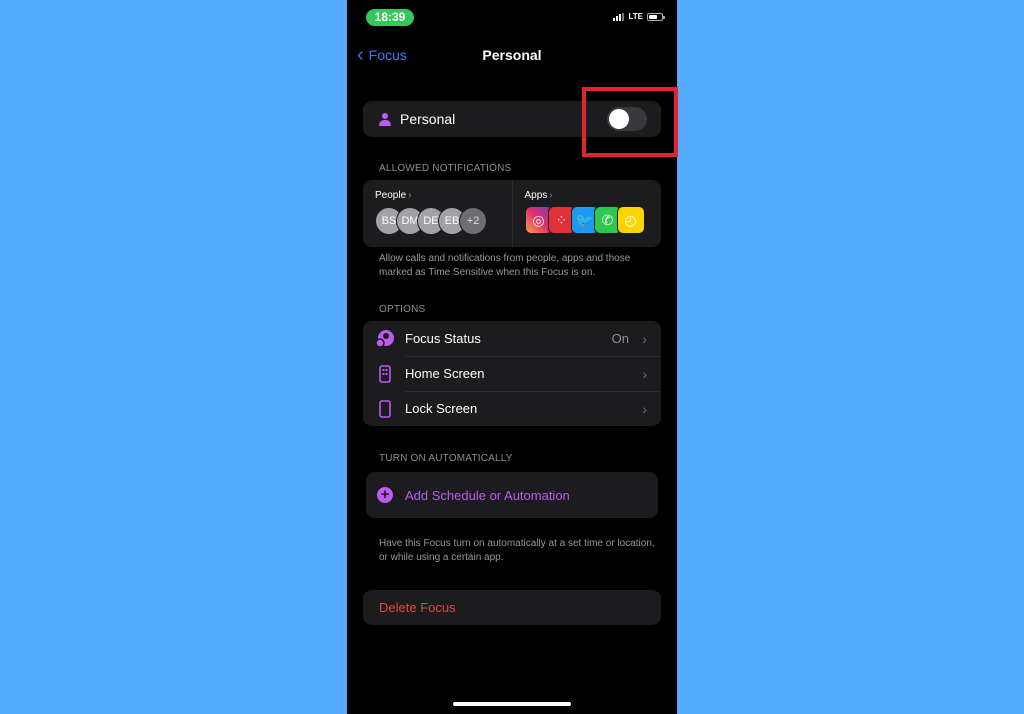  I want to click on apps-label: Apps, so click(536, 195).